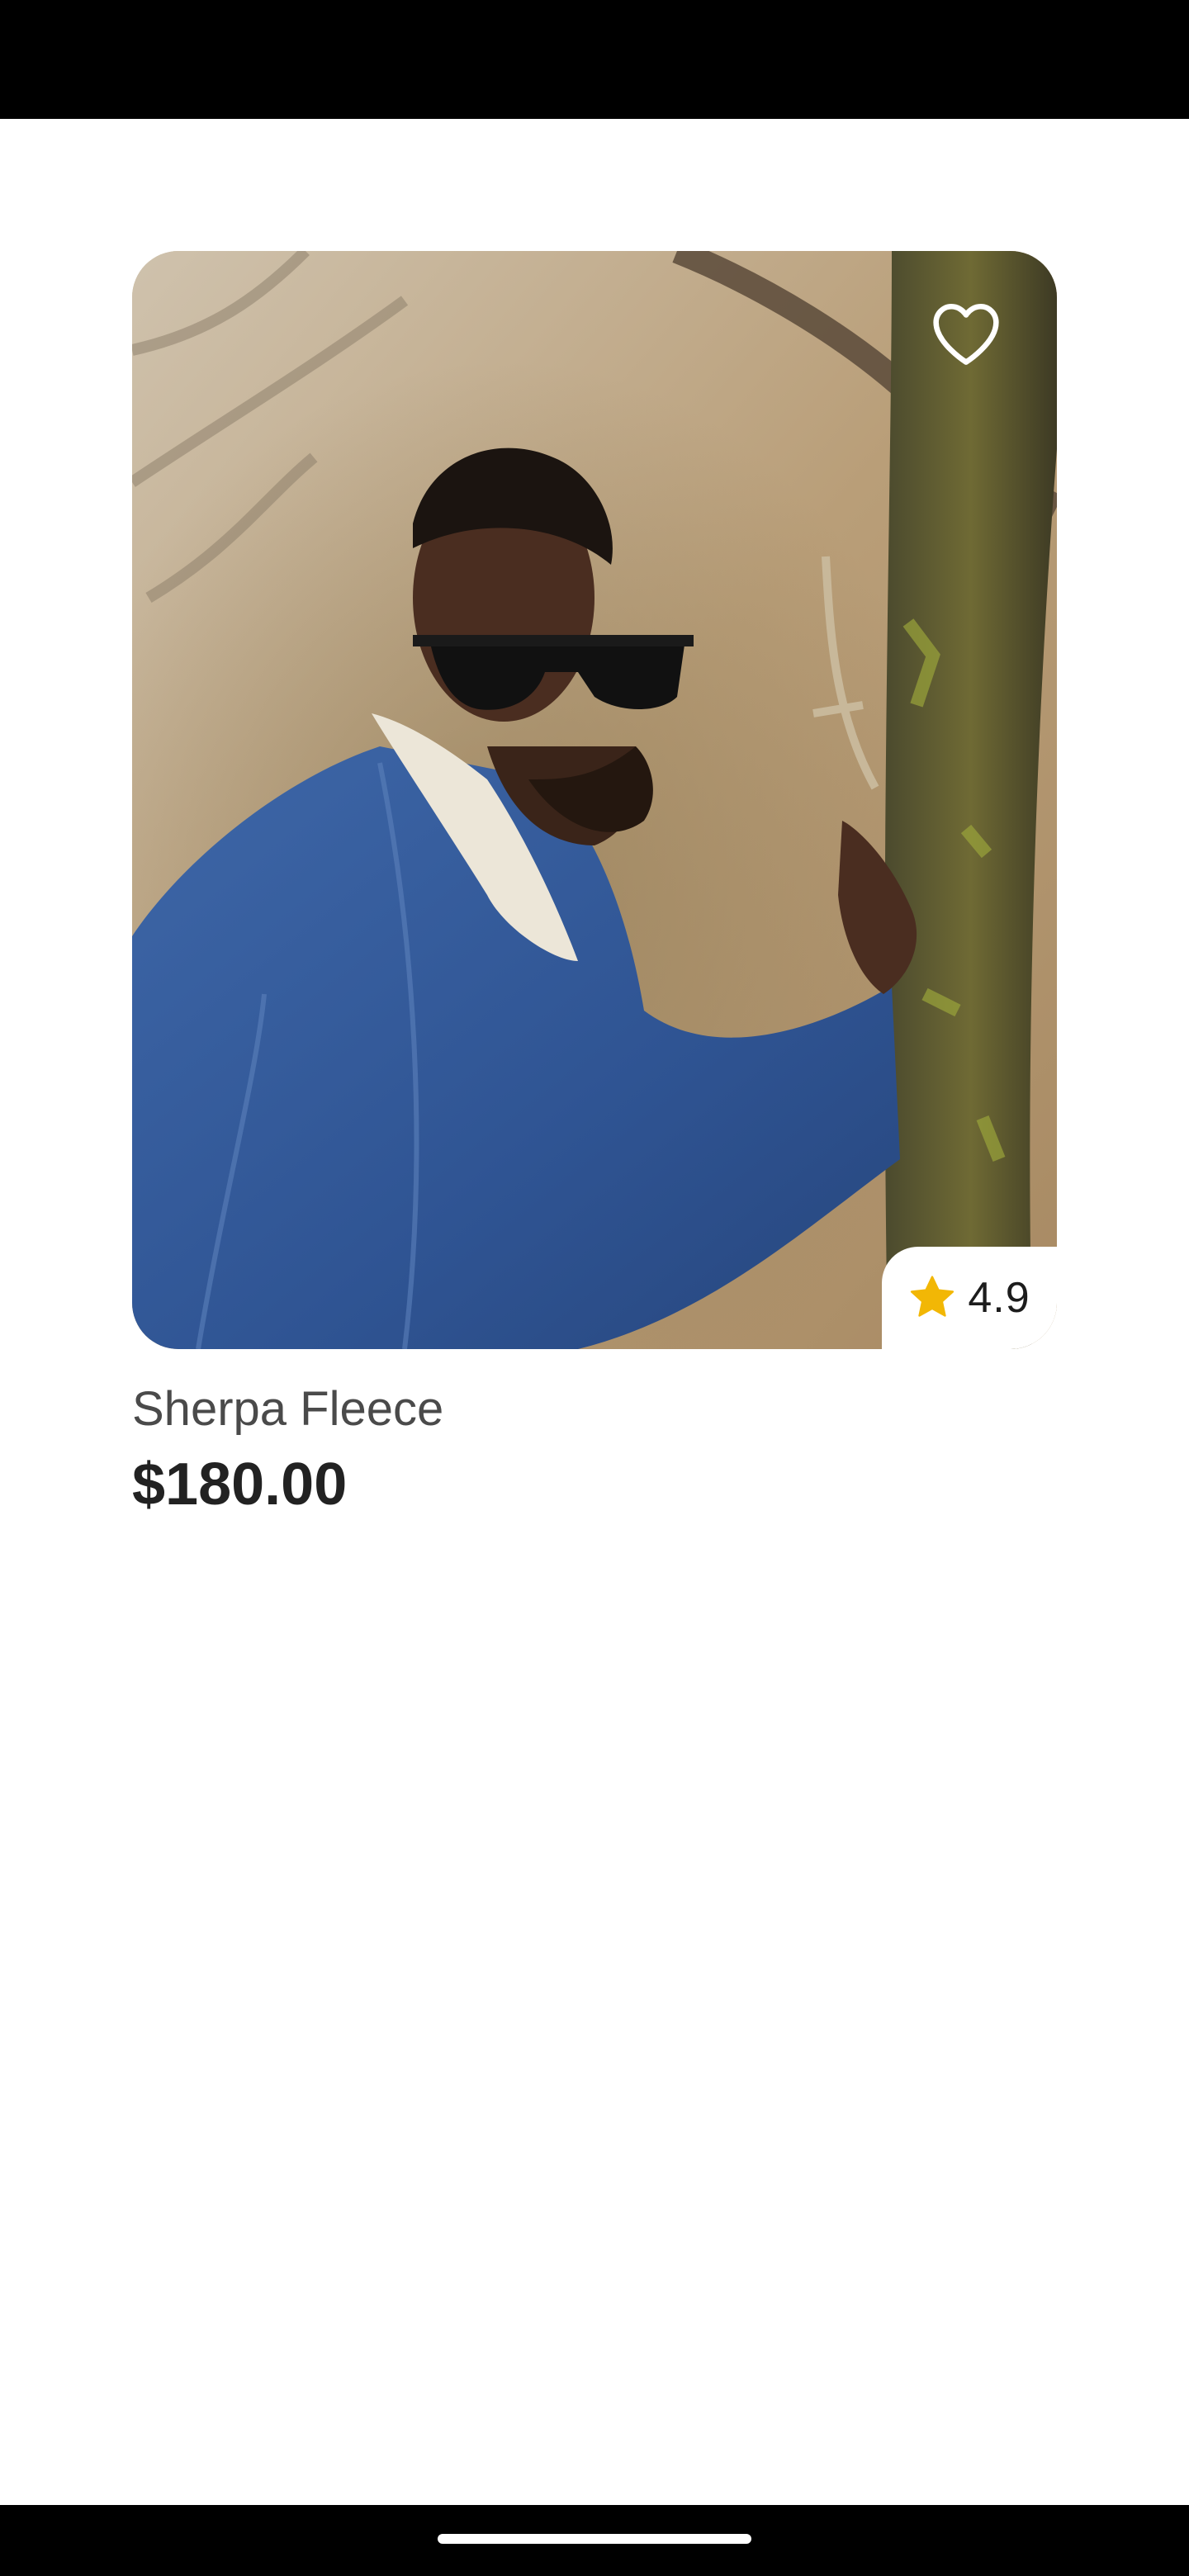 This screenshot has height=2576, width=1189. I want to click on product-name: Sherpa Fleece, so click(288, 1409).